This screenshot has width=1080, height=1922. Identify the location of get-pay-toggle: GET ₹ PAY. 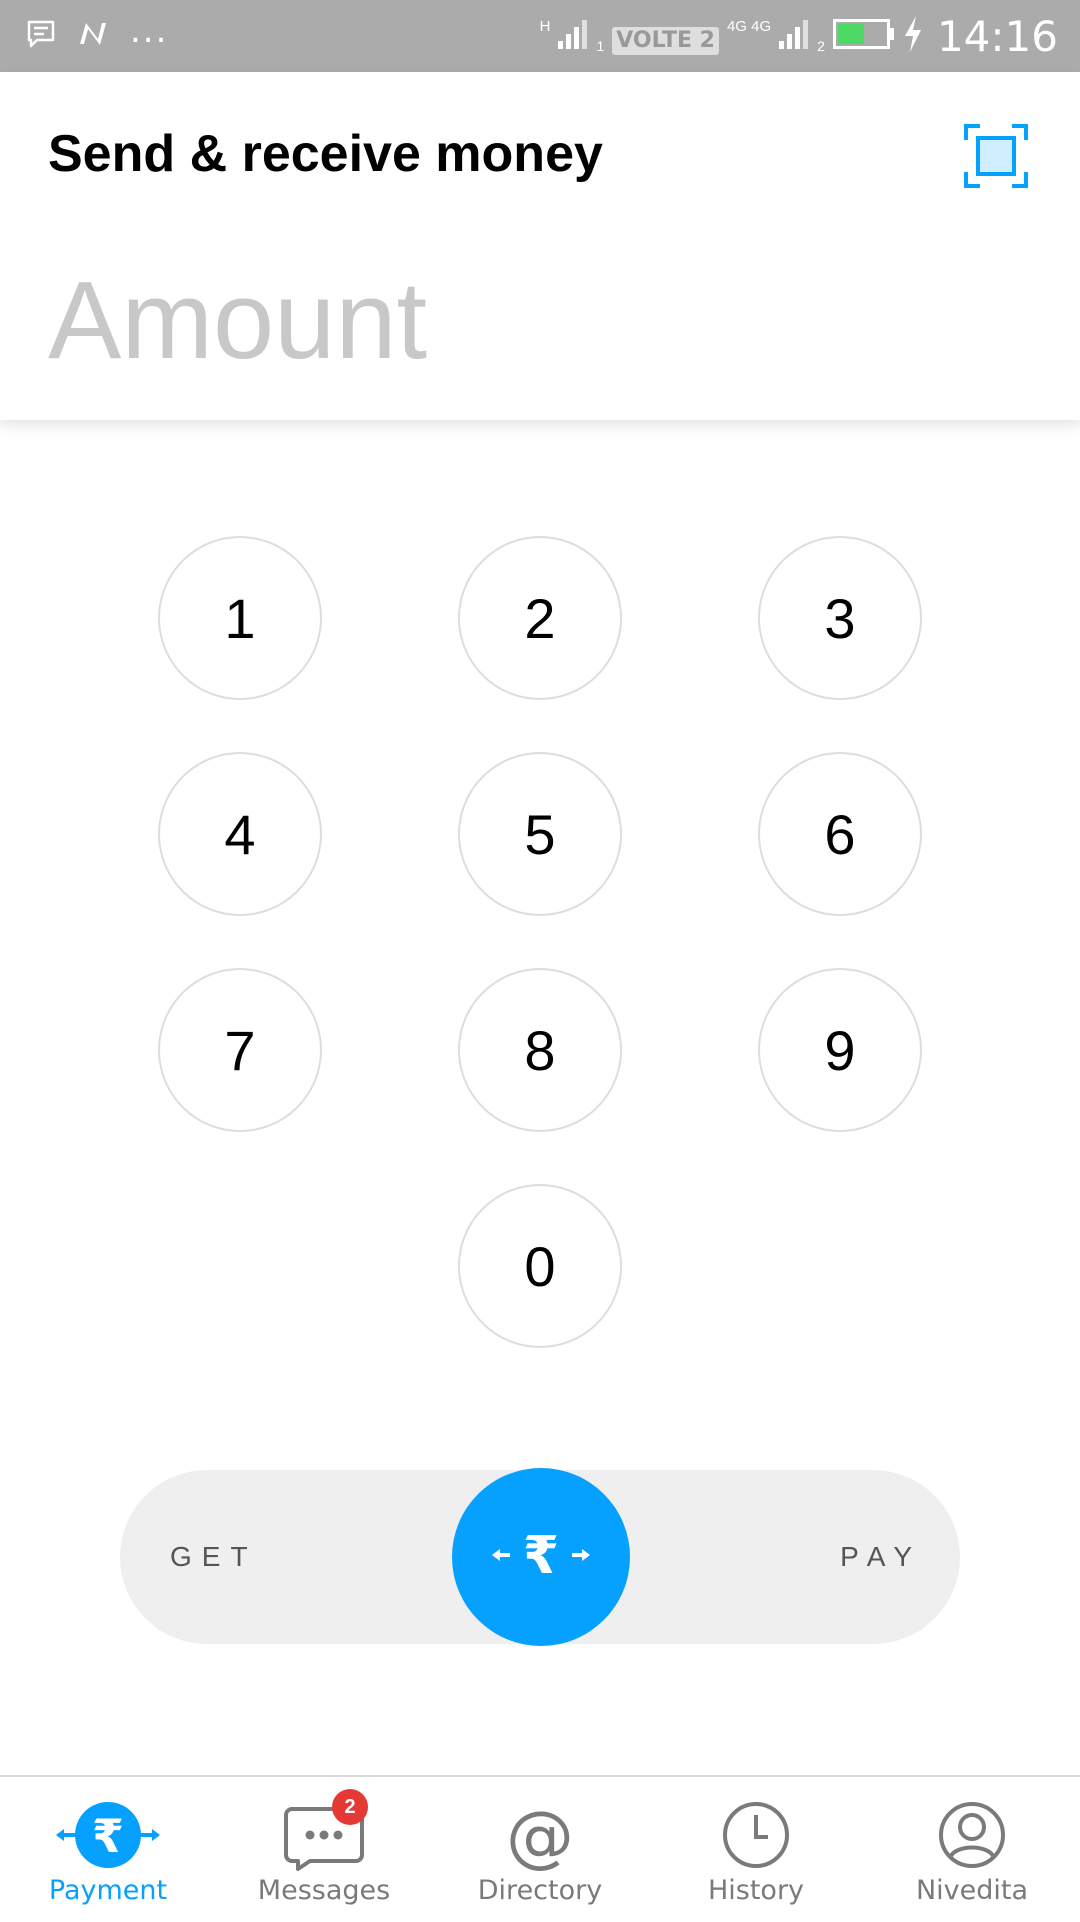
(540, 1557).